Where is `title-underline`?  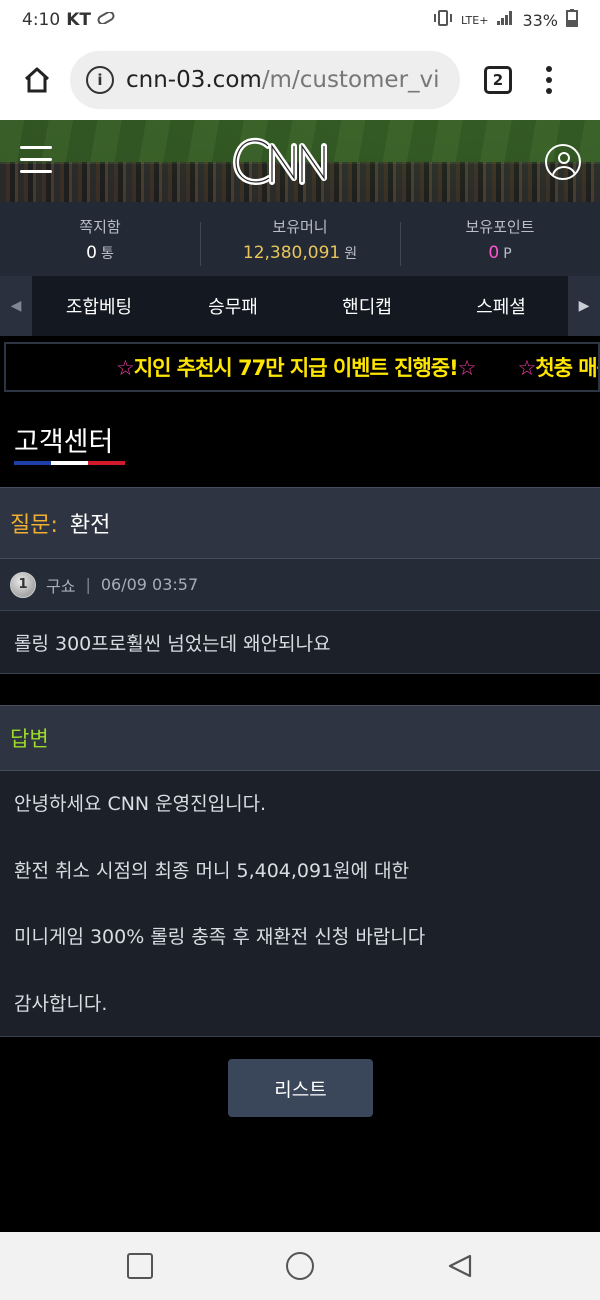
title-underline is located at coordinates (69, 463).